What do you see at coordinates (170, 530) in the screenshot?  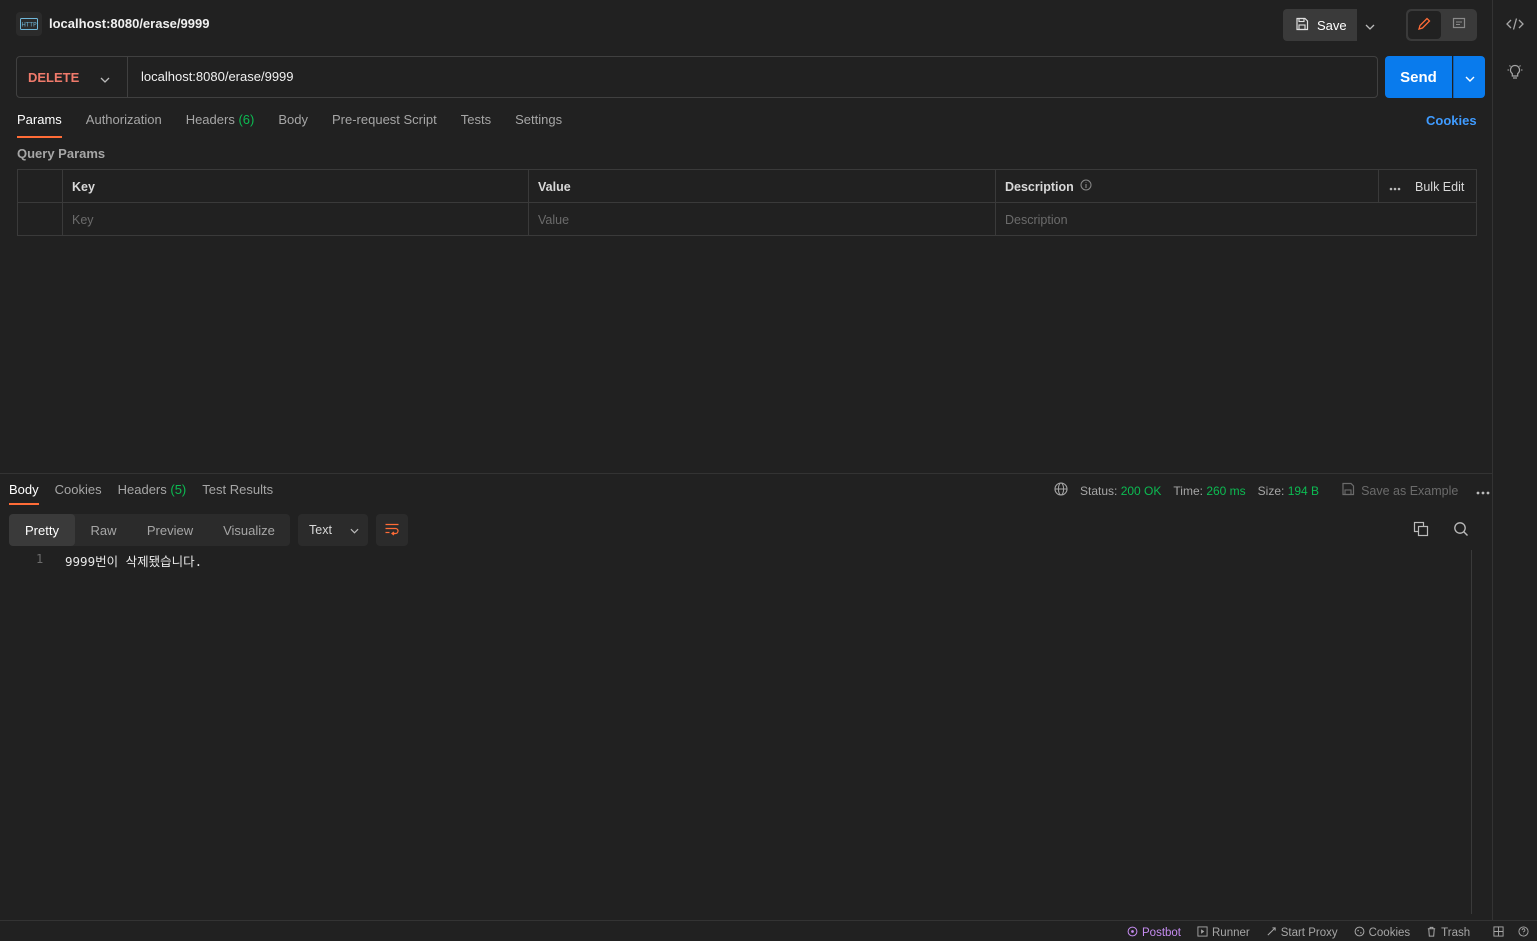 I see `format-preview: Preview` at bounding box center [170, 530].